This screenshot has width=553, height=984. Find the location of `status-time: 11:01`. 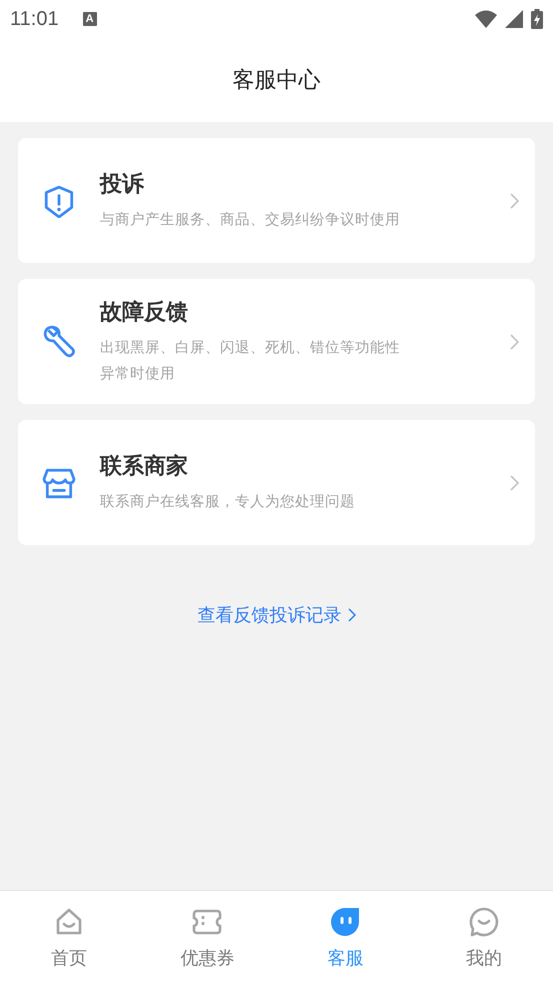

status-time: 11:01 is located at coordinates (34, 19).